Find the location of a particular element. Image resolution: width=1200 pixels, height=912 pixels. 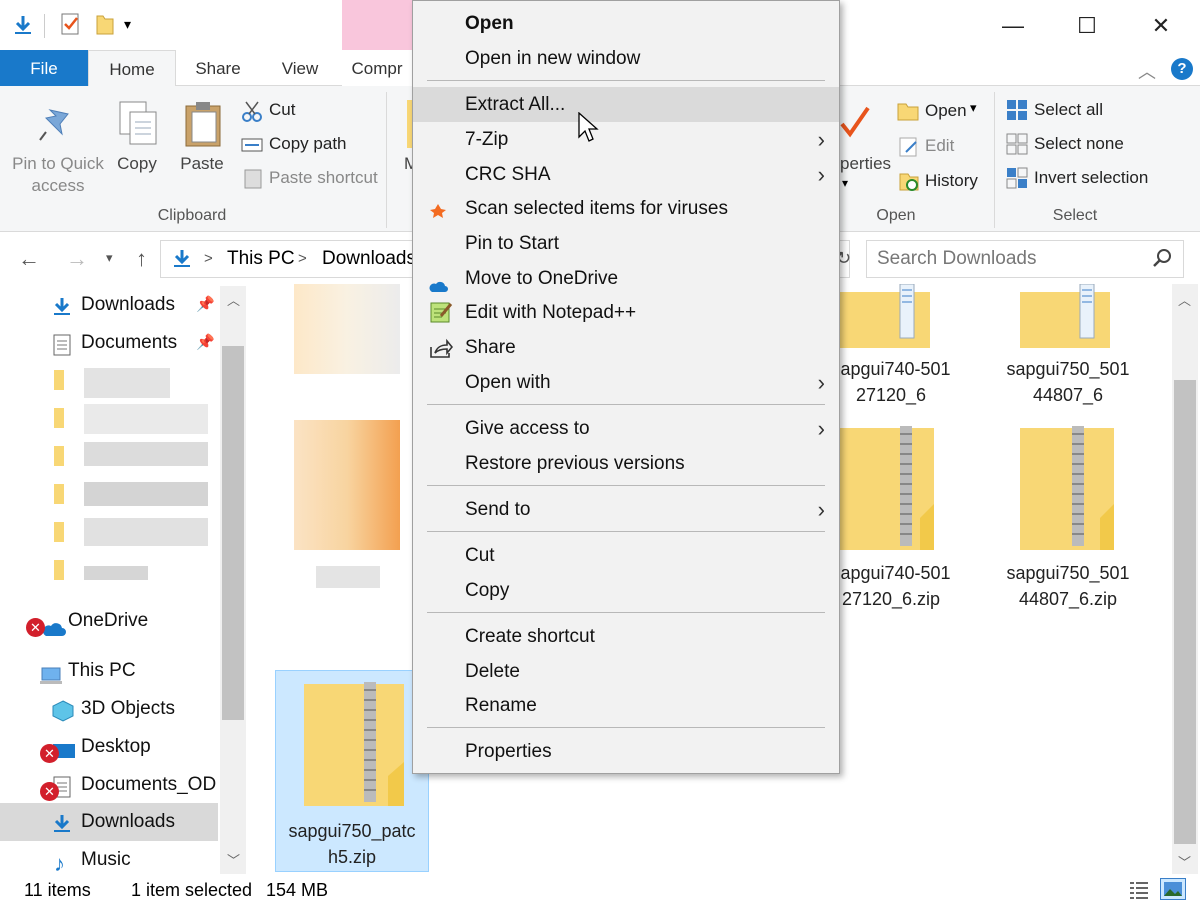

forward-arrow-icon: → is located at coordinates (77, 259).